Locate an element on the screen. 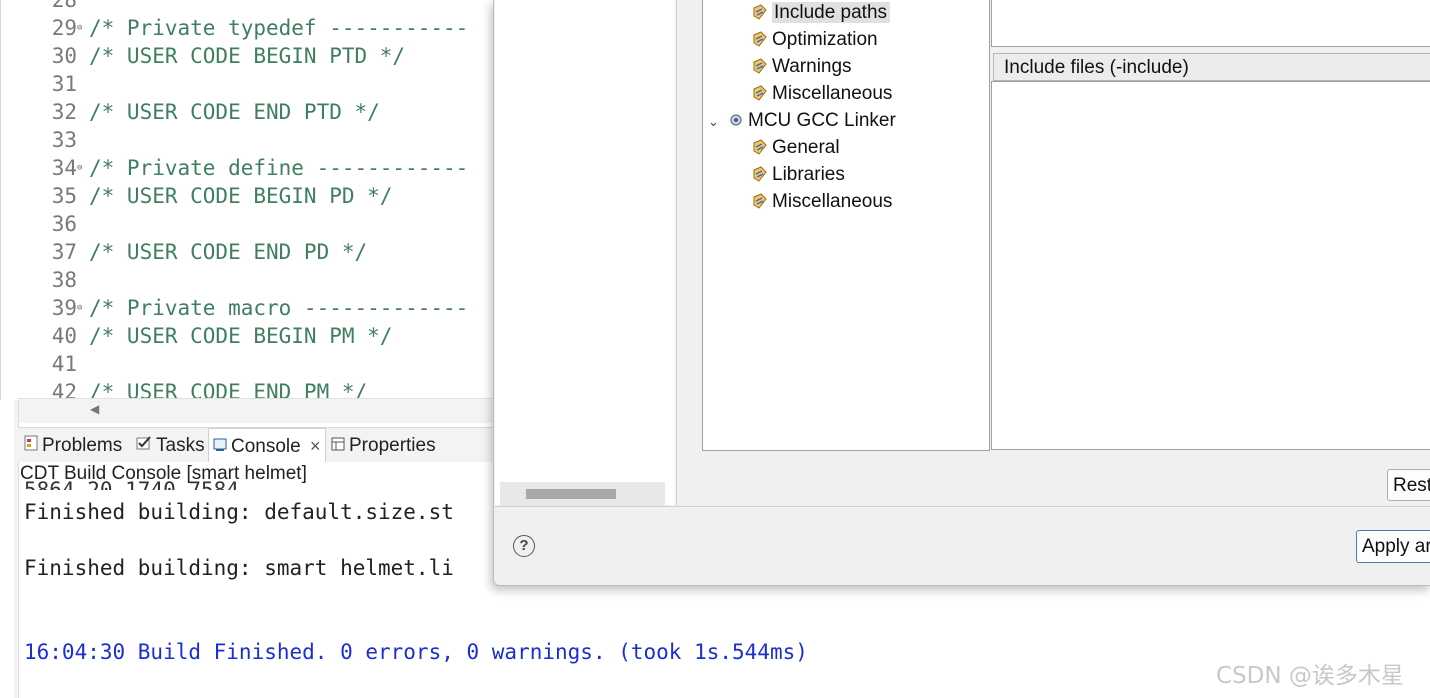 The width and height of the screenshot is (1430, 698). tab-tasks: Tasks is located at coordinates (170, 446).